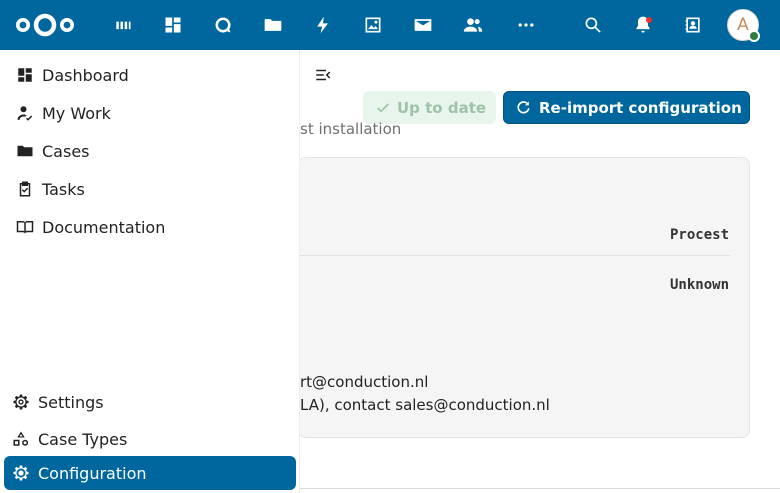 Image resolution: width=780 pixels, height=493 pixels. I want to click on tasks-icon, so click(25, 189).